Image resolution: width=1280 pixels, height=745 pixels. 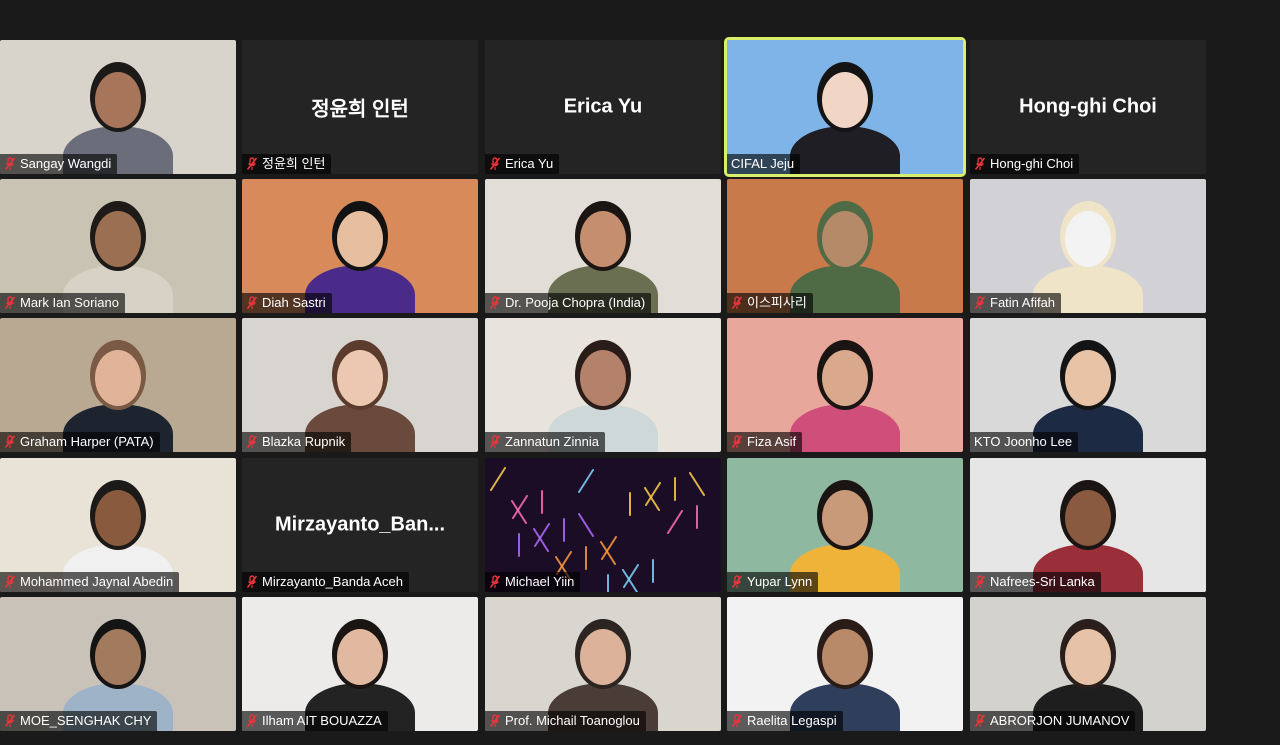 What do you see at coordinates (87, 441) in the screenshot?
I see `participant-name: Graham Harper (PATA)` at bounding box center [87, 441].